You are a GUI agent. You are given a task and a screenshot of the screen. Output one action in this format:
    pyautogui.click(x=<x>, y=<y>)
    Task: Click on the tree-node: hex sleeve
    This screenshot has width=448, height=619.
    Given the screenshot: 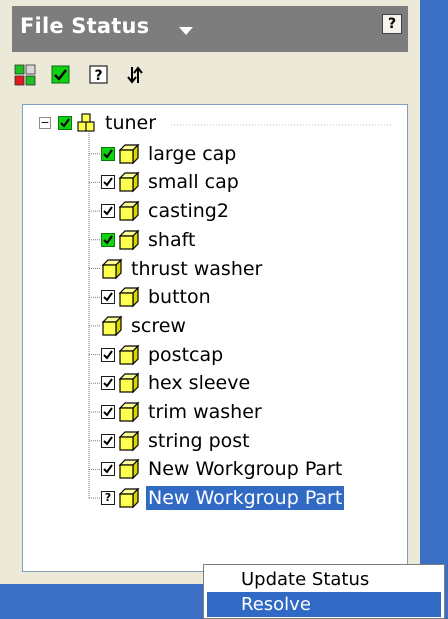 What is the action you would take?
    pyautogui.click(x=176, y=383)
    